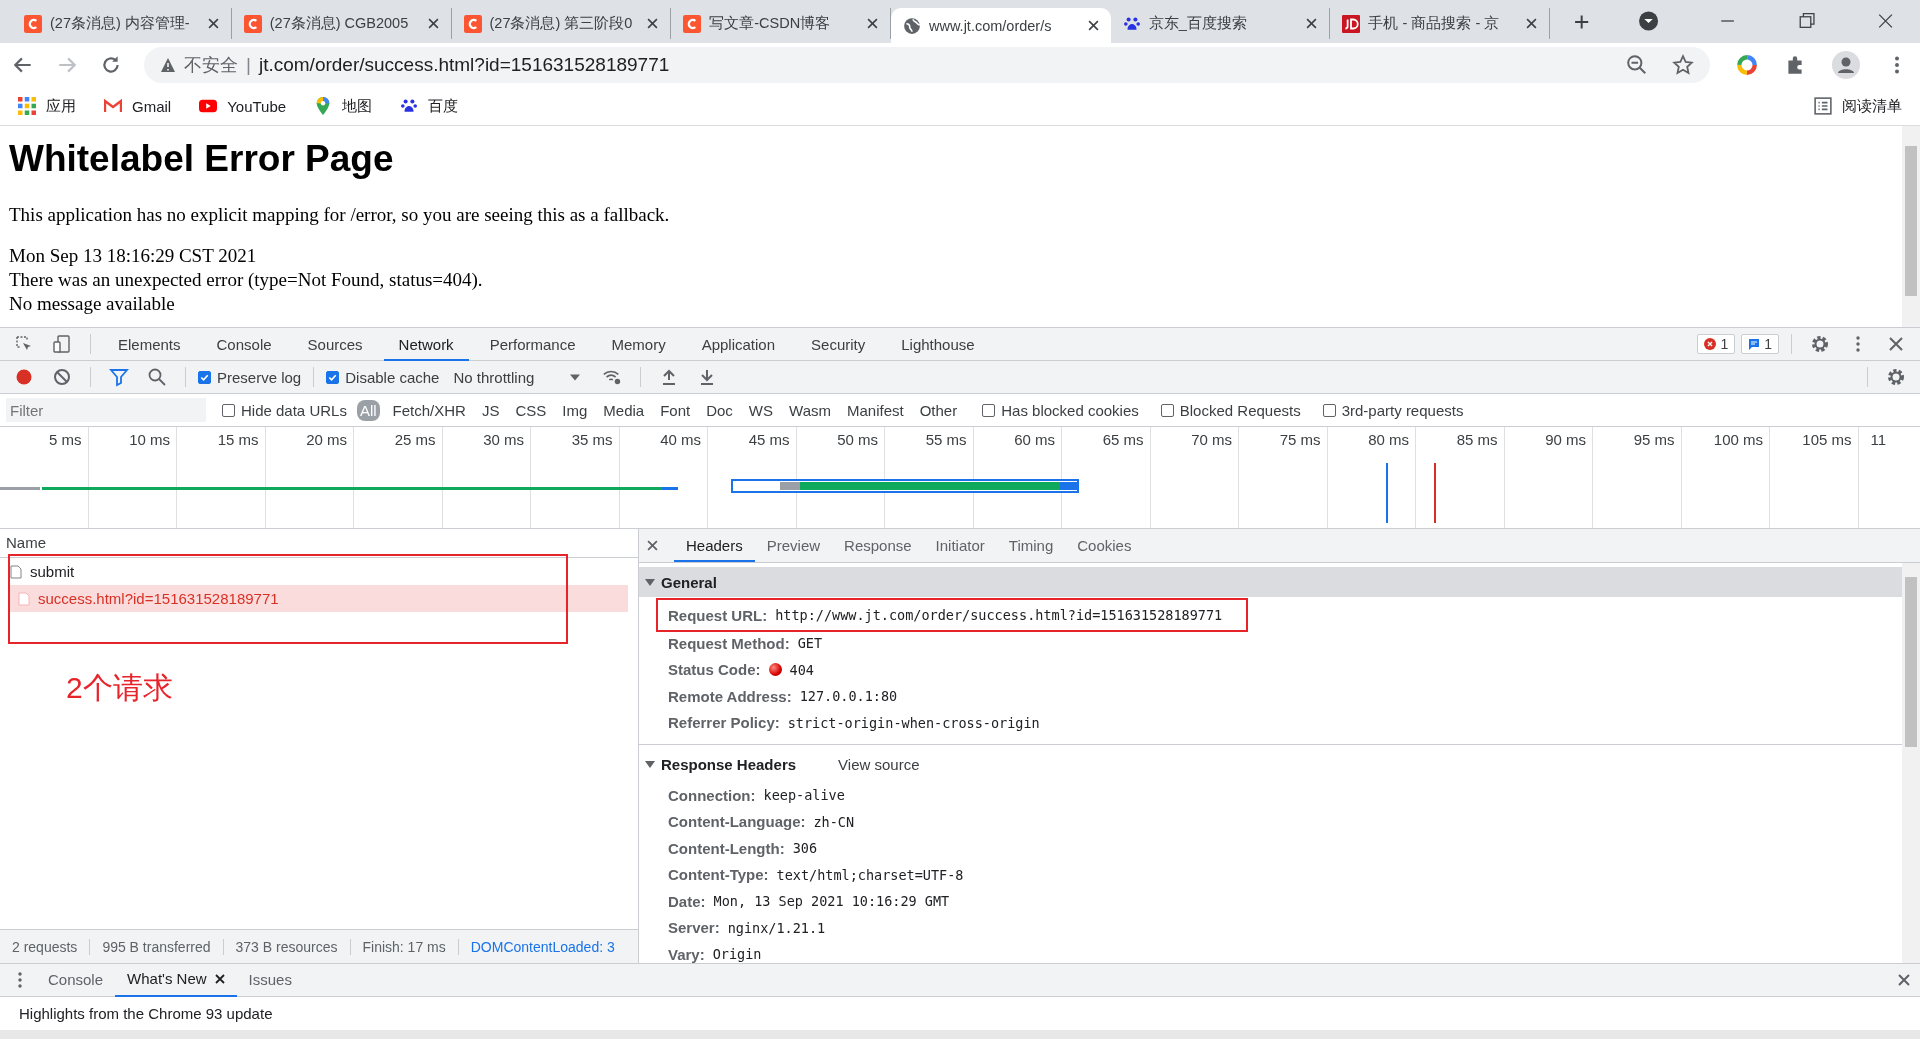 This screenshot has height=1039, width=1920. Describe the element at coordinates (1846, 65) in the screenshot. I see `profile-icon` at that location.